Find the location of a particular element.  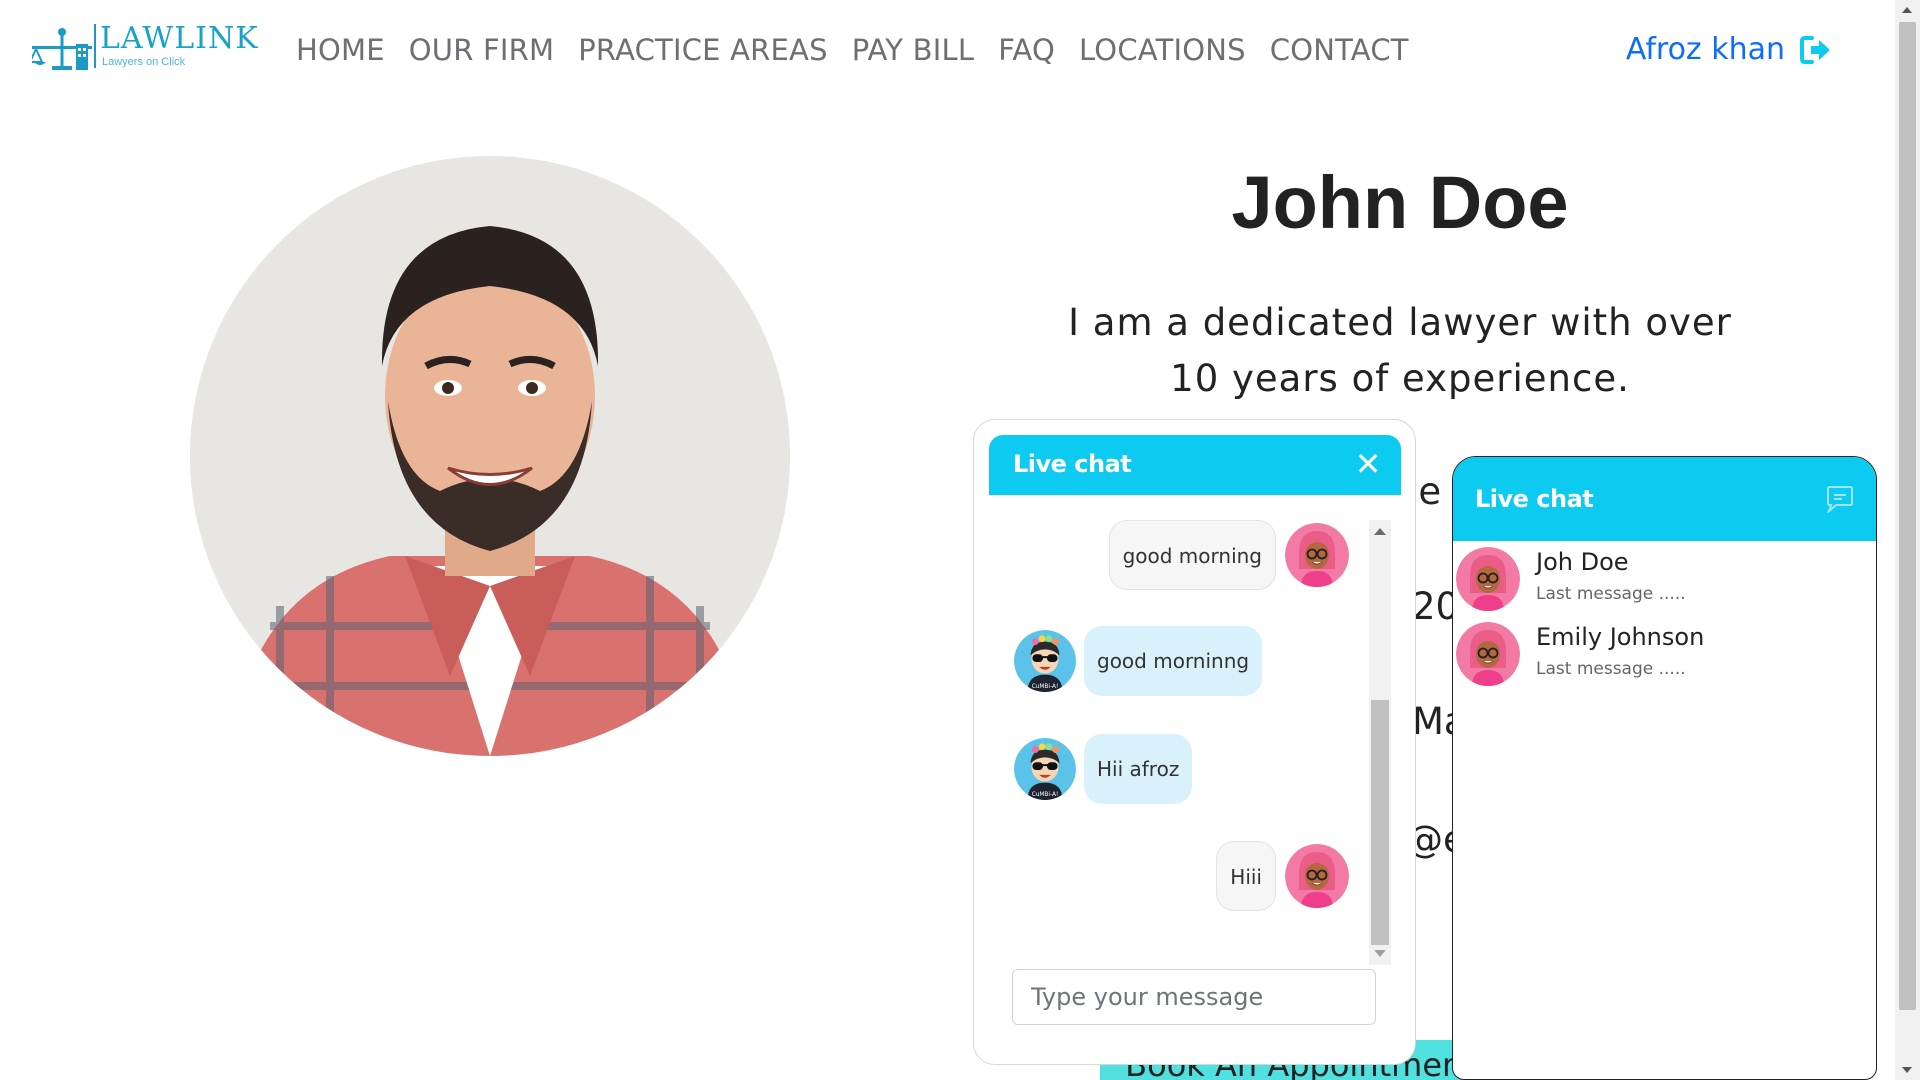

nav-contact: CONTACT is located at coordinates (1339, 50).